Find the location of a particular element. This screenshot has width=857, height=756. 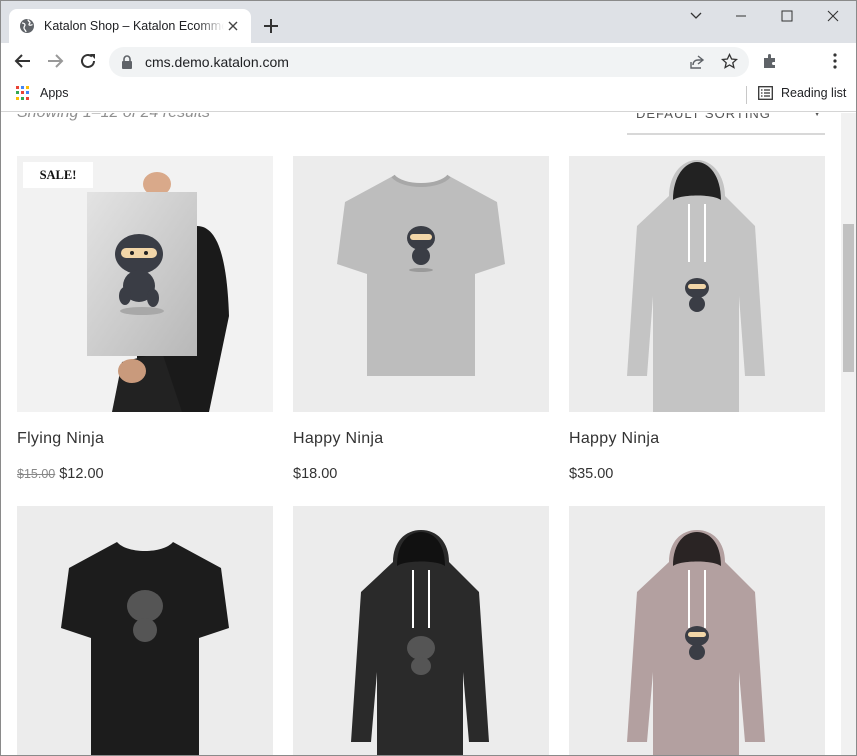

reload-icon is located at coordinates (88, 61).